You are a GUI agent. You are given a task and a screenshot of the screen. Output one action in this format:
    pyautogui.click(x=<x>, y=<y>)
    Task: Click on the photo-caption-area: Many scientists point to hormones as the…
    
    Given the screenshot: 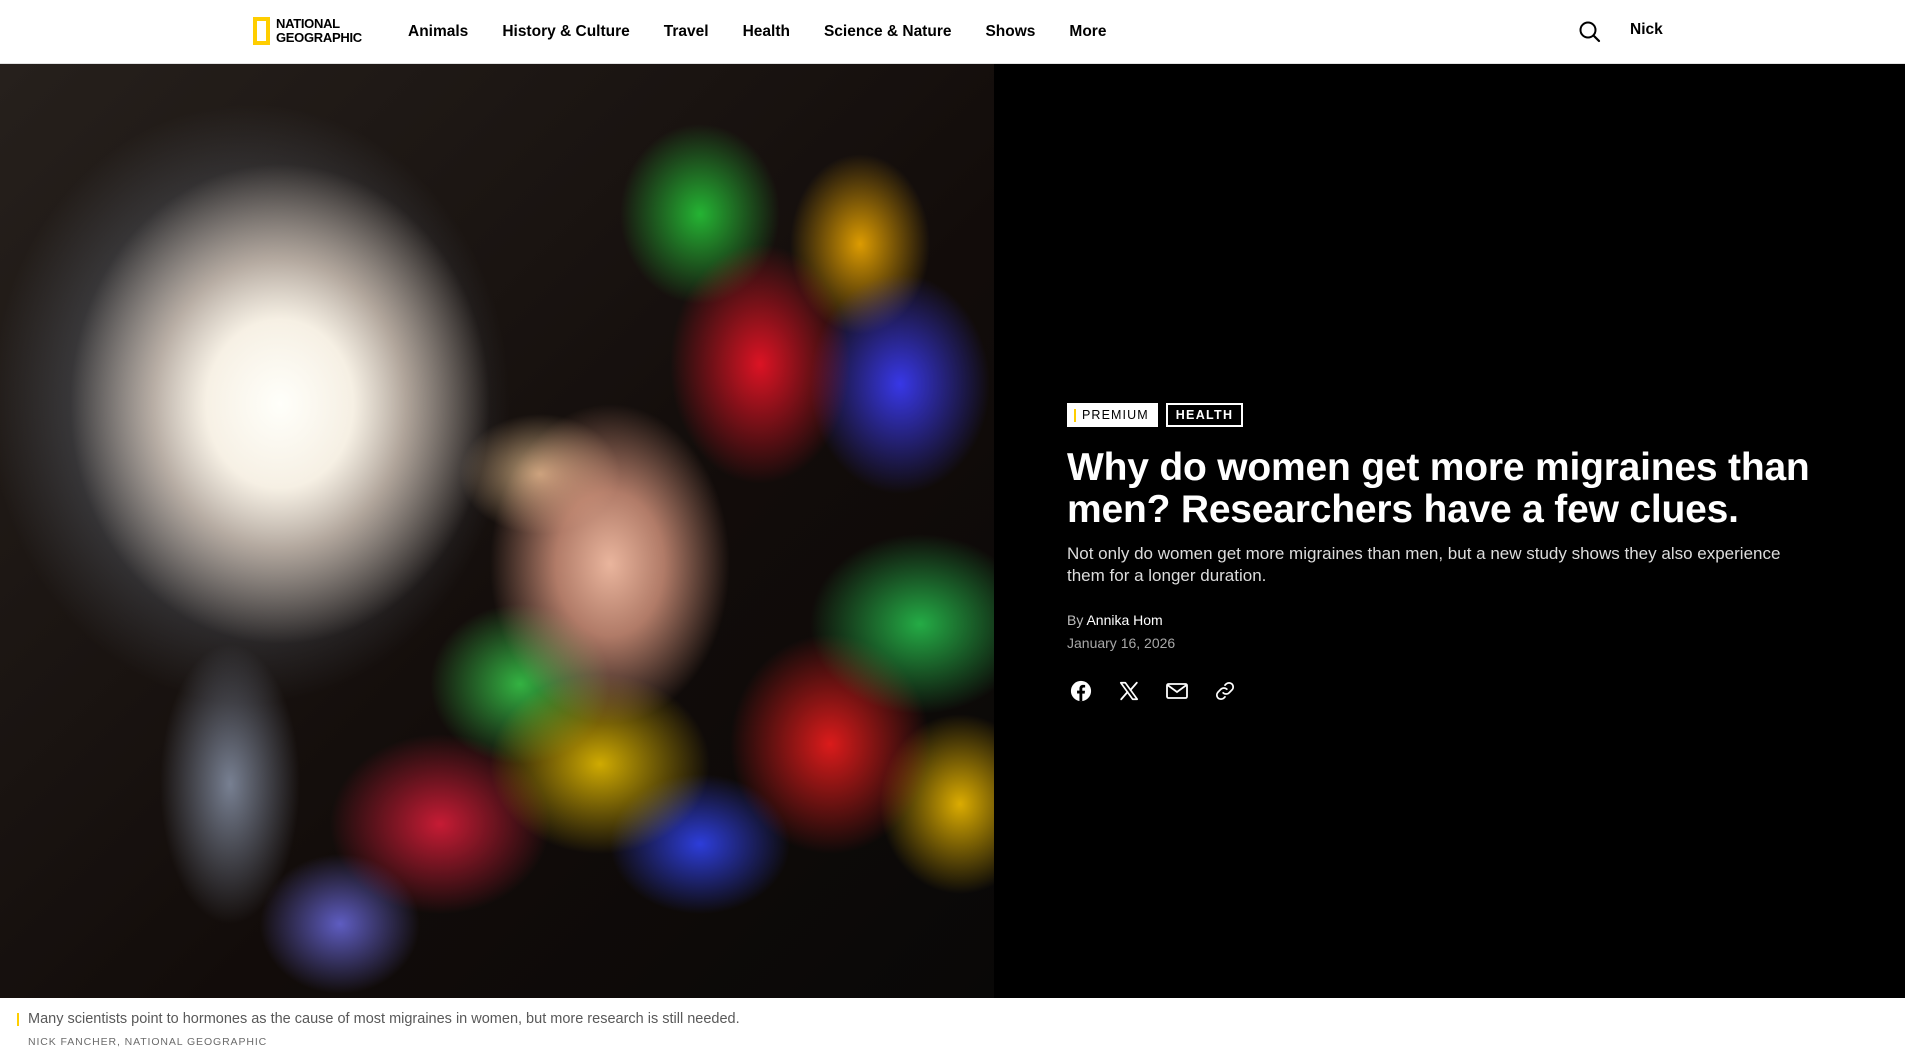 What is the action you would take?
    pyautogui.click(x=952, y=1031)
    